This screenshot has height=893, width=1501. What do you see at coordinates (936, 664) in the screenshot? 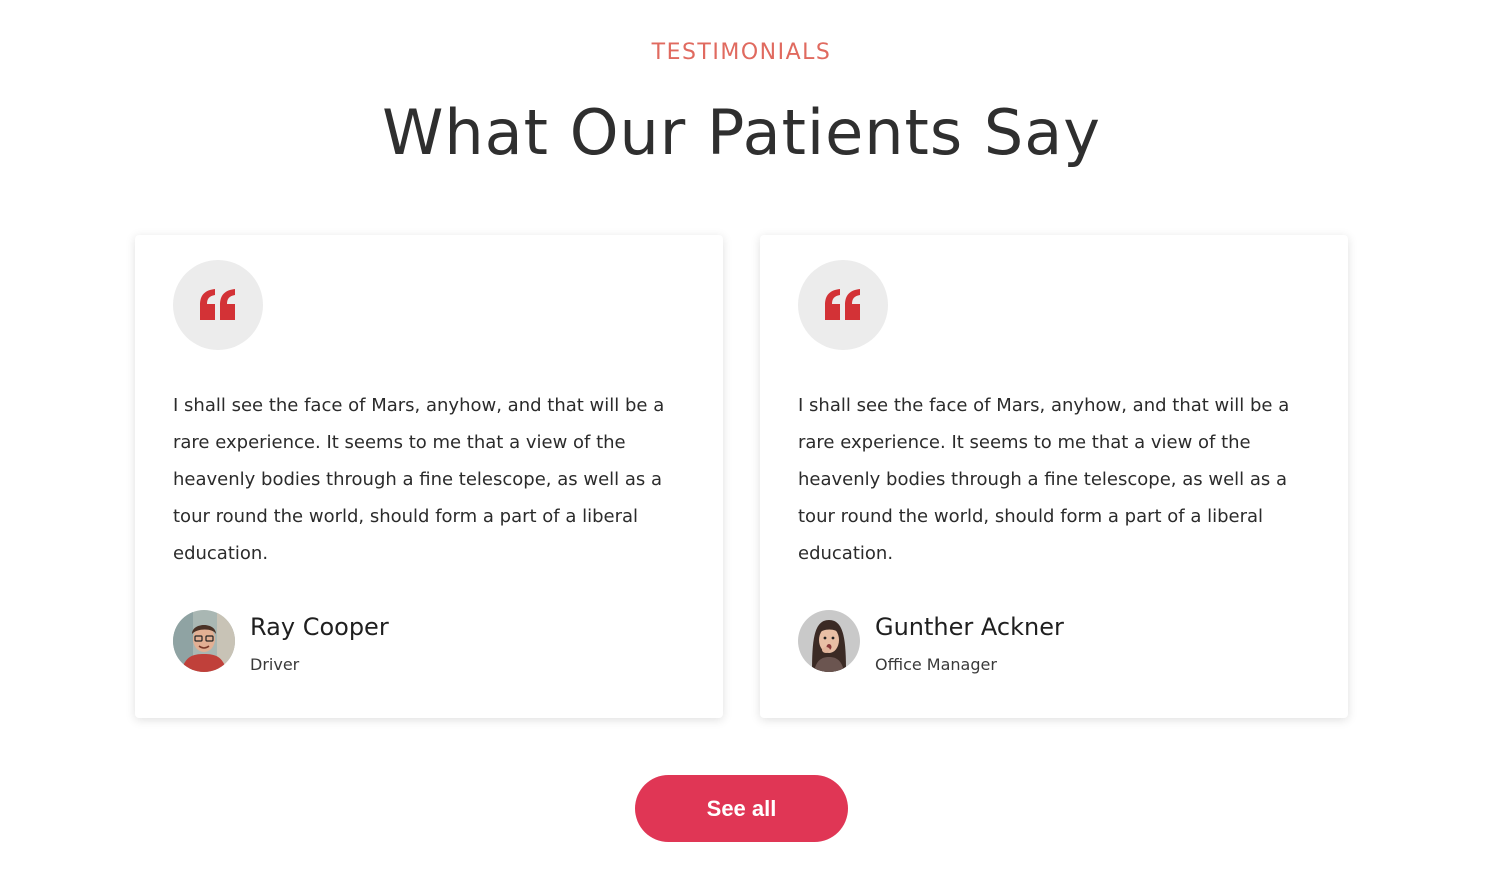
I see `author-role: Office Manager` at bounding box center [936, 664].